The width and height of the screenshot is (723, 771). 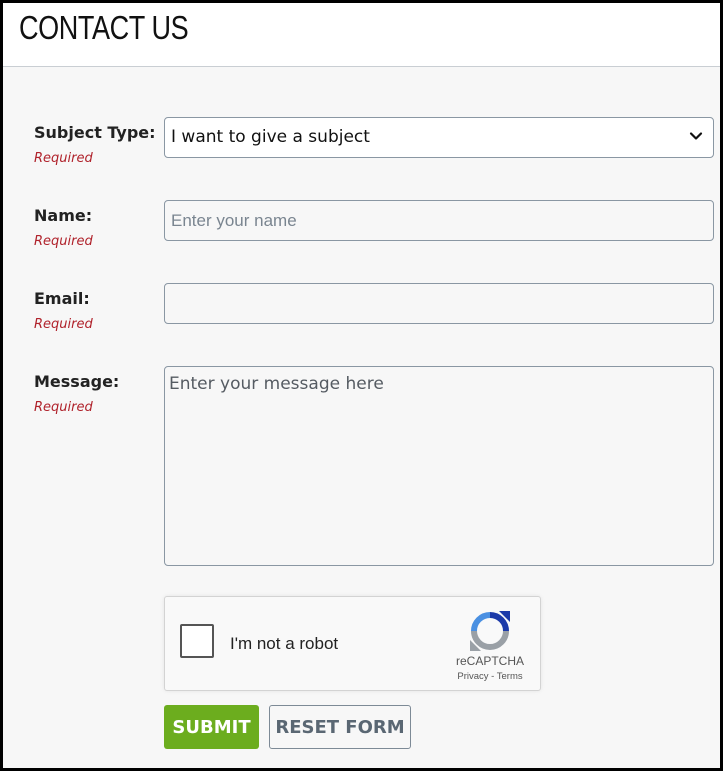 I want to click on recaptcha-checkbox, so click(x=197, y=641).